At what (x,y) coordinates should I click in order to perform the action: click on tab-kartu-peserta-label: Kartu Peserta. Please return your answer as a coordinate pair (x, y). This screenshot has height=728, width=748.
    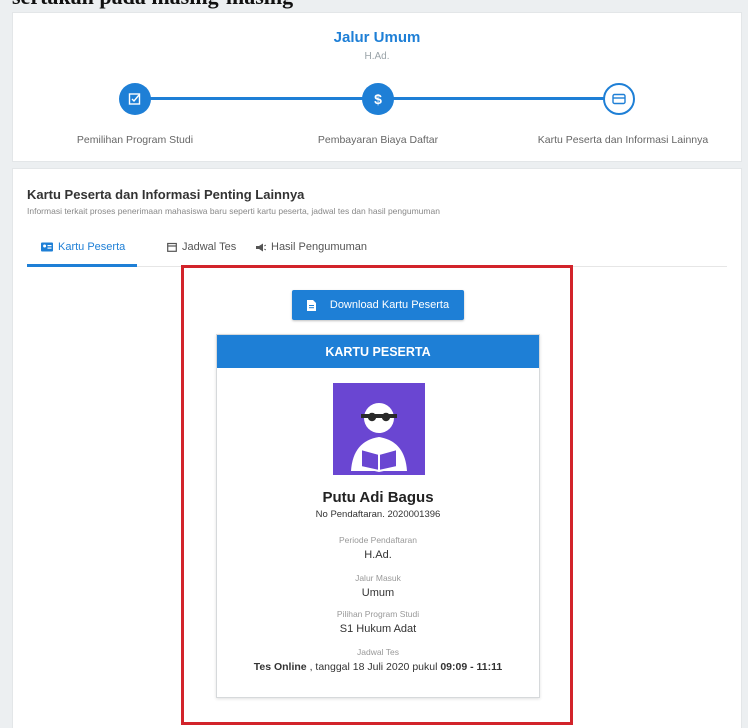
    Looking at the image, I should click on (92, 247).